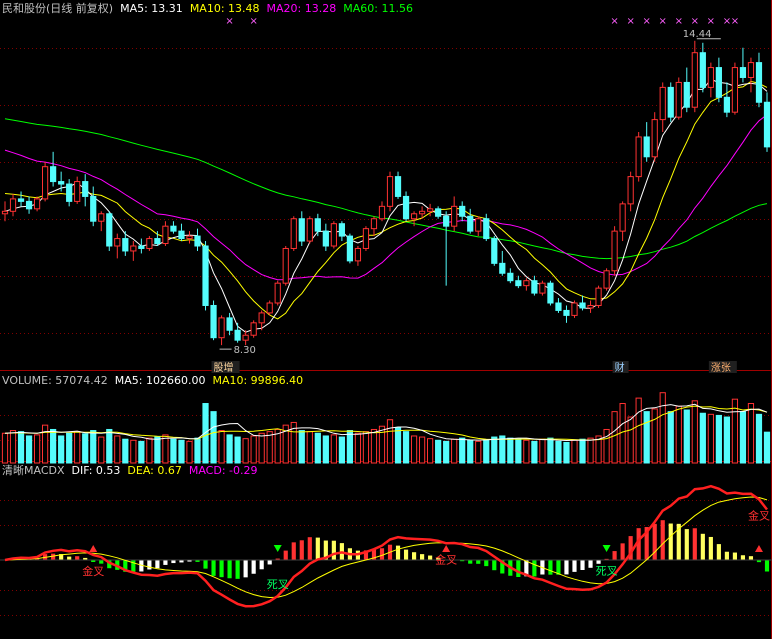  What do you see at coordinates (697, 34) in the screenshot?
I see `high-price-label: 14.44` at bounding box center [697, 34].